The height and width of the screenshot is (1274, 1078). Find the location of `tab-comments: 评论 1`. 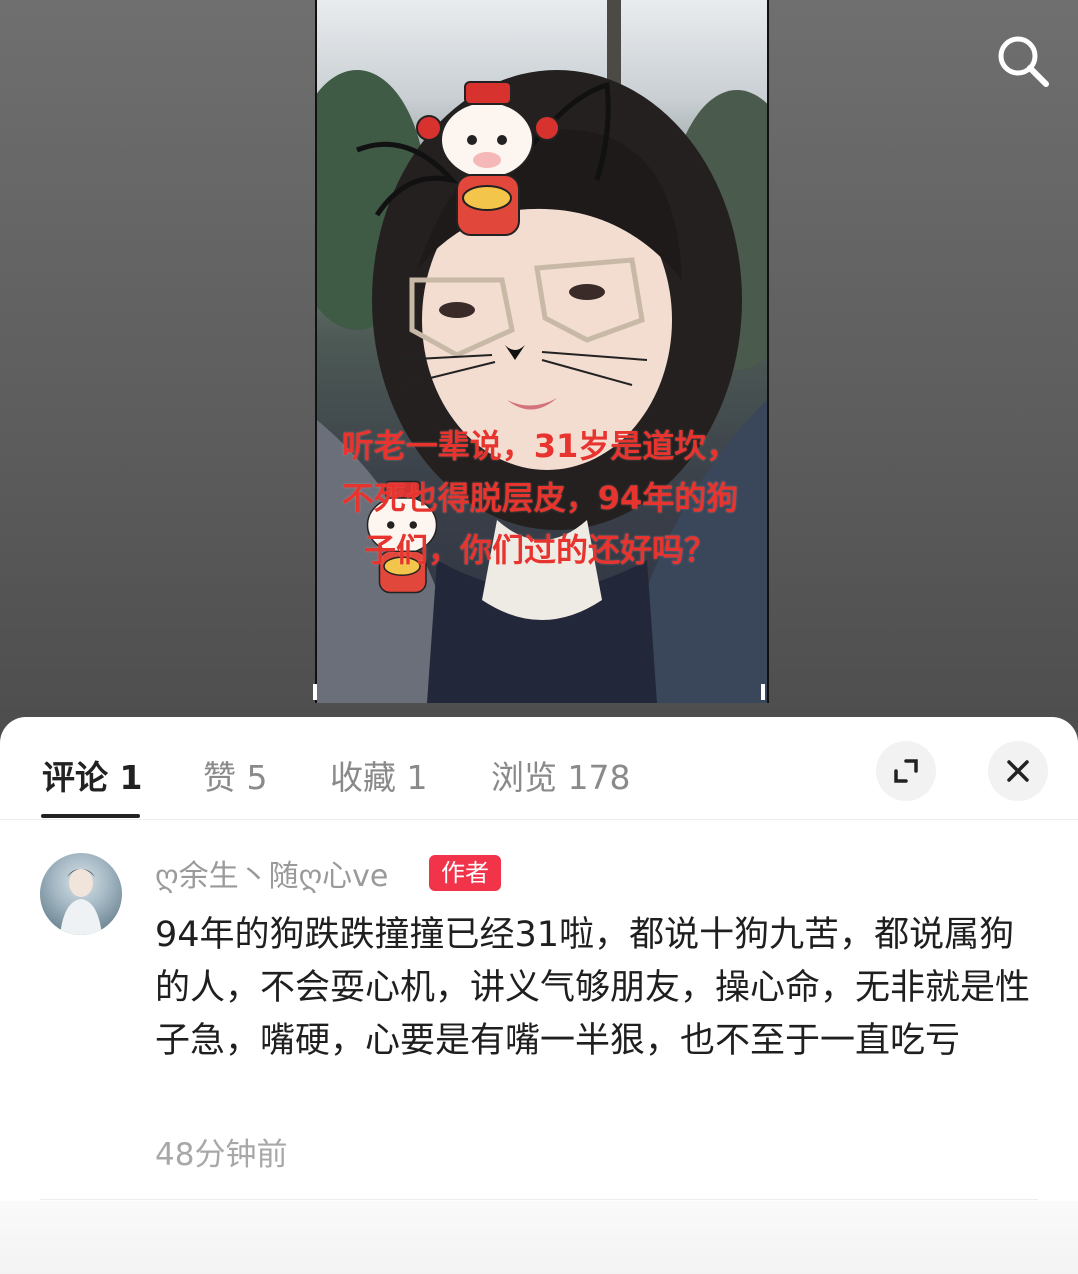

tab-comments: 评论 1 is located at coordinates (92, 775).